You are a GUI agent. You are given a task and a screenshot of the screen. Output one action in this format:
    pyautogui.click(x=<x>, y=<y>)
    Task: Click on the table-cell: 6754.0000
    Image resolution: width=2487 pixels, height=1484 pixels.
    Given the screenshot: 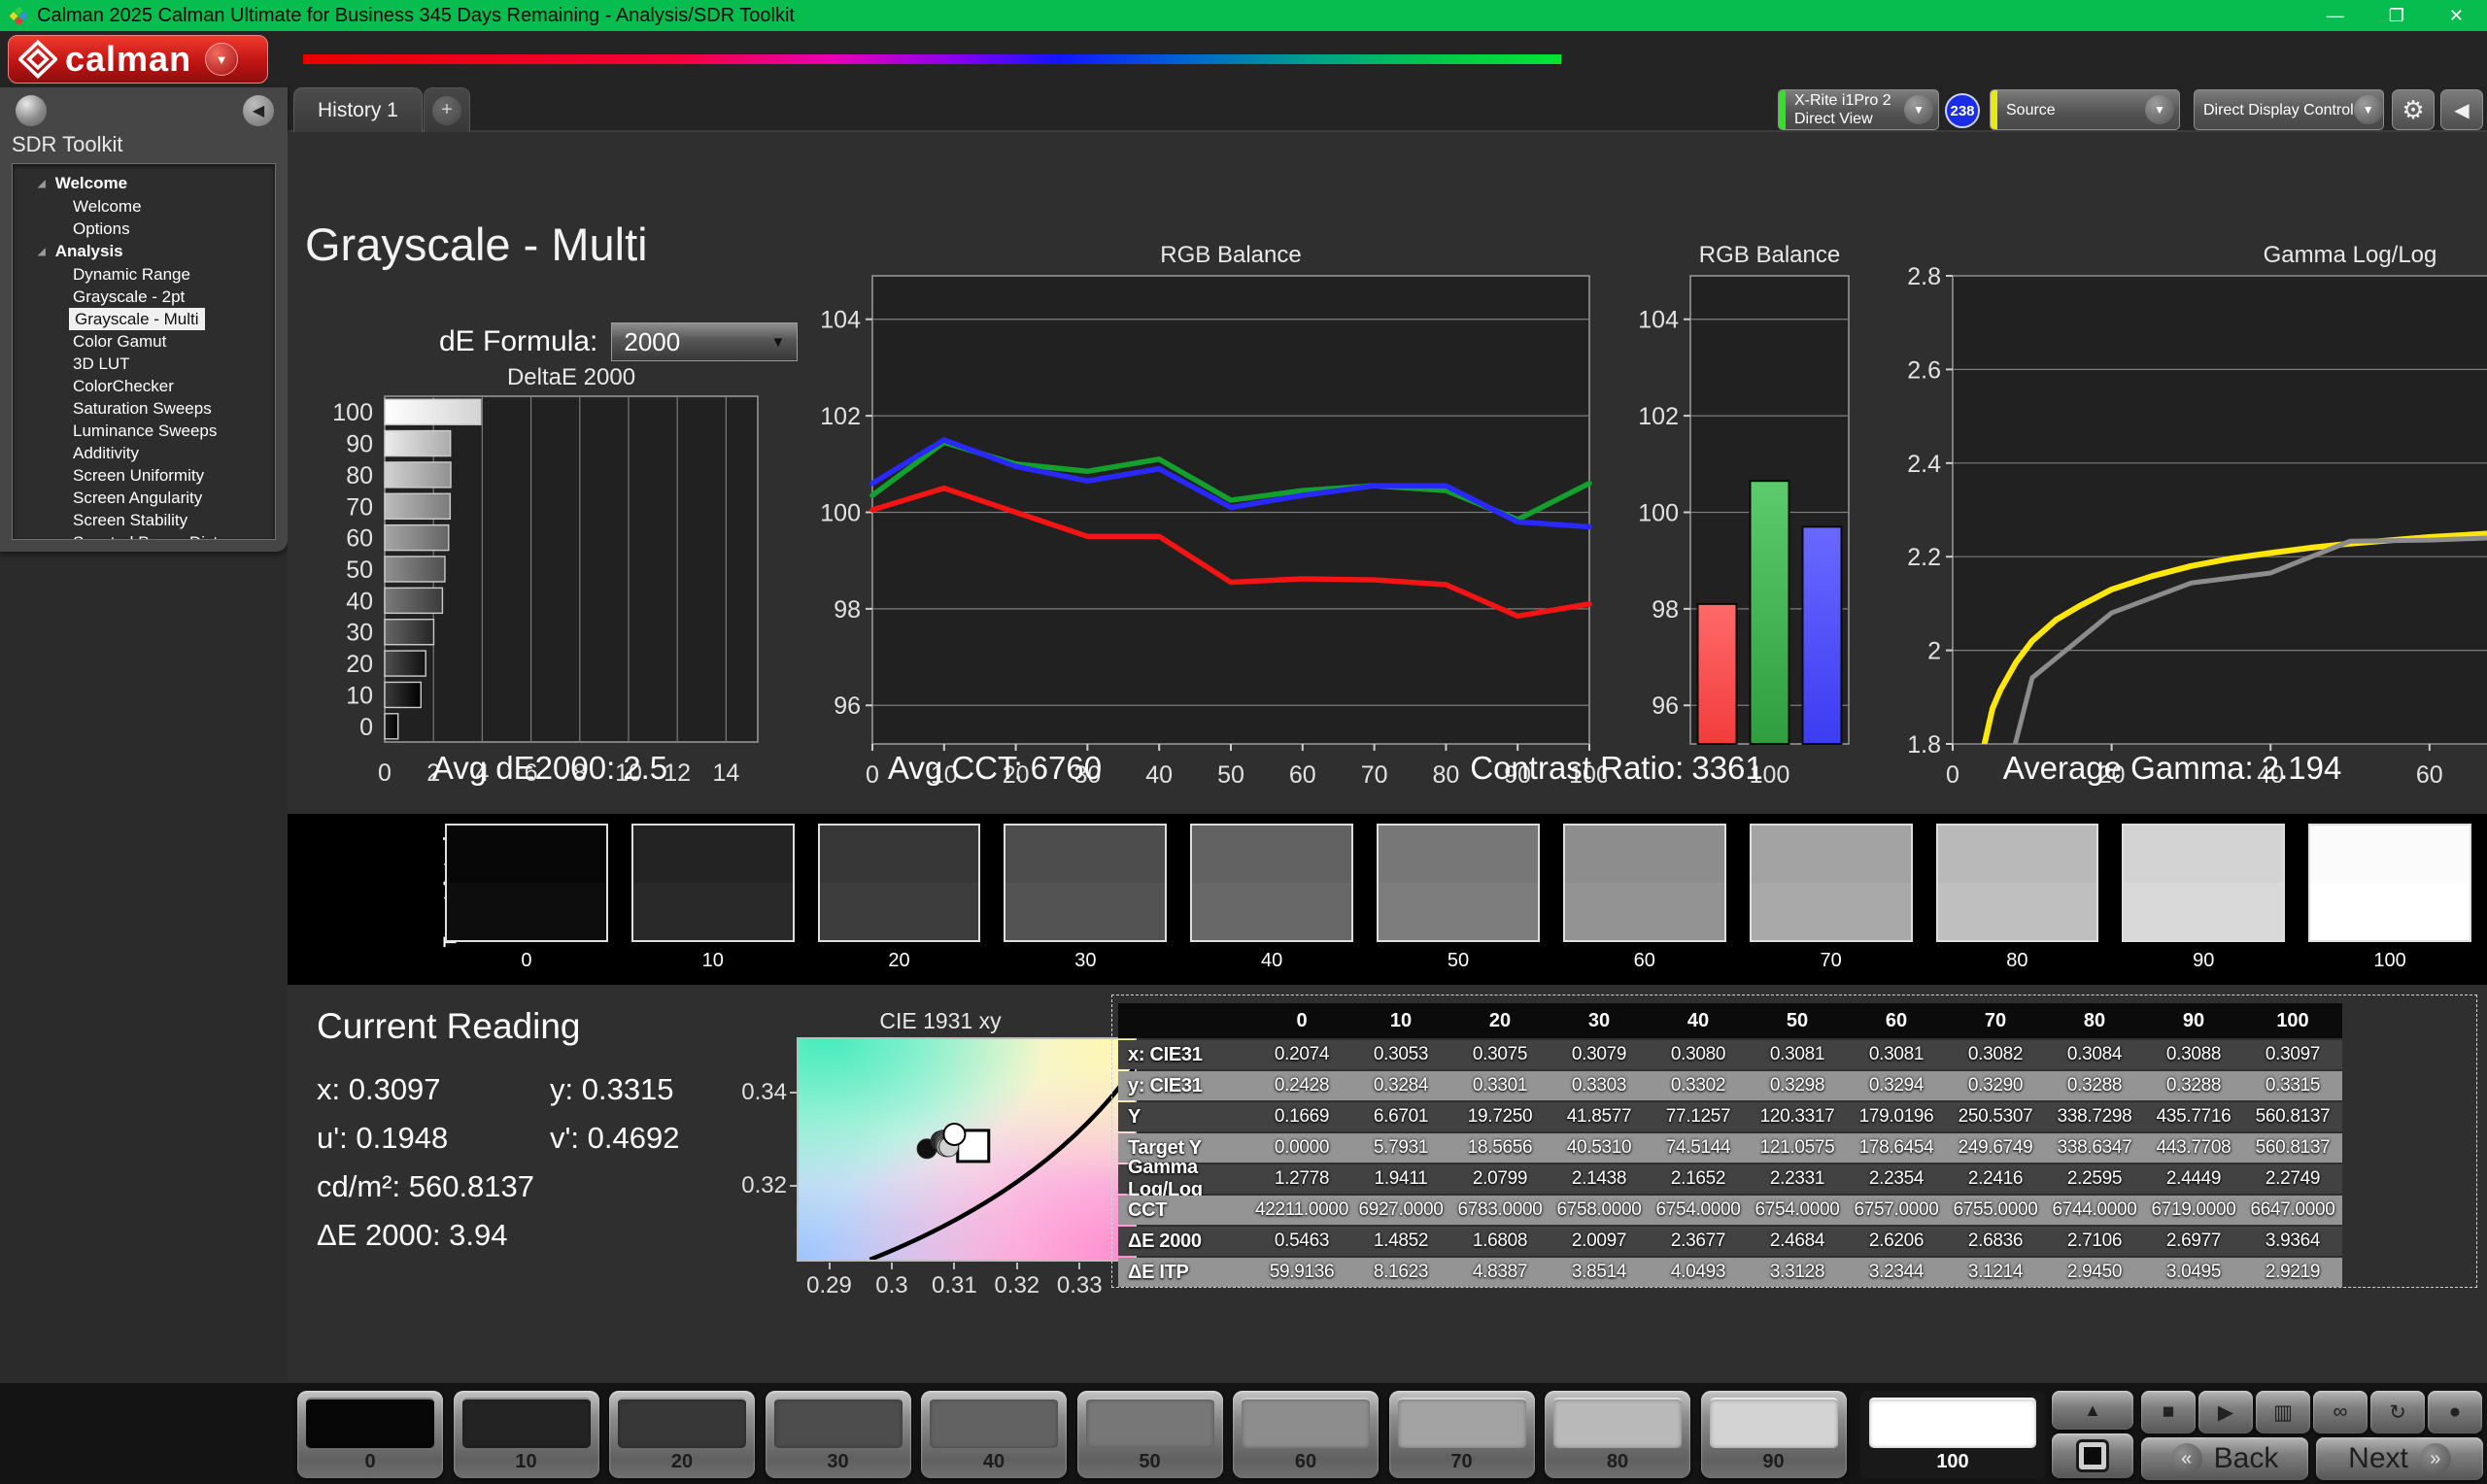 What is the action you would take?
    pyautogui.click(x=1698, y=1210)
    